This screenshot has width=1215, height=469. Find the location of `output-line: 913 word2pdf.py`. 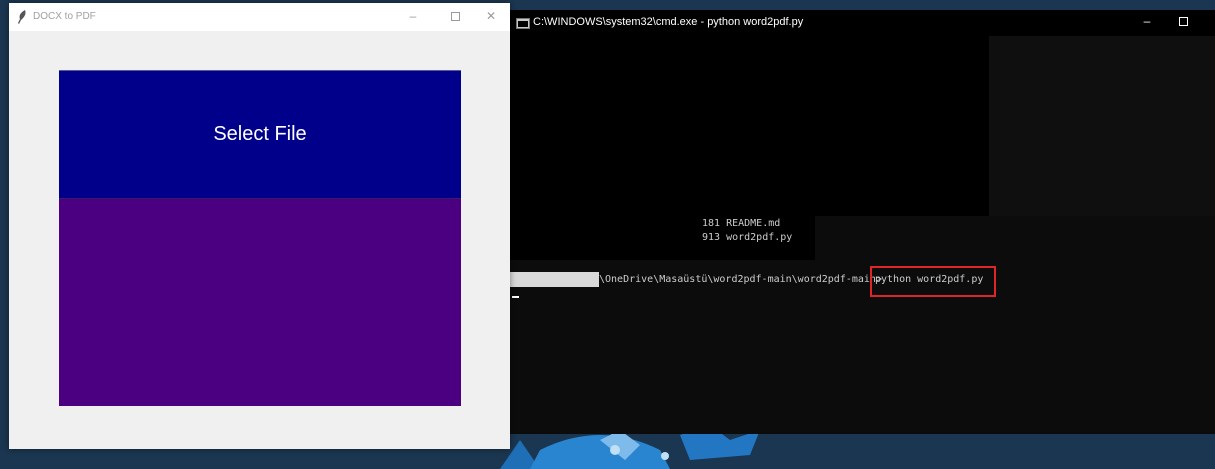

output-line: 913 word2pdf.py is located at coordinates (747, 237).